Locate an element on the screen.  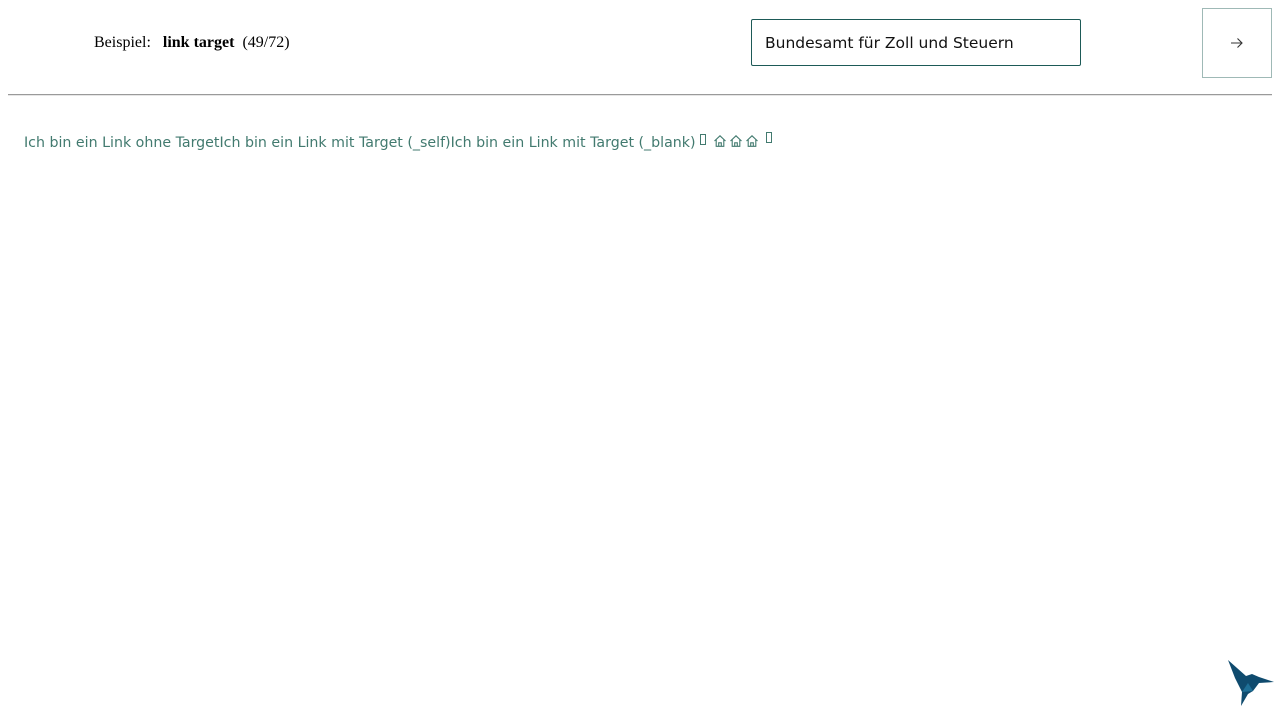
example-prefix: Beispiel: is located at coordinates (122, 42).